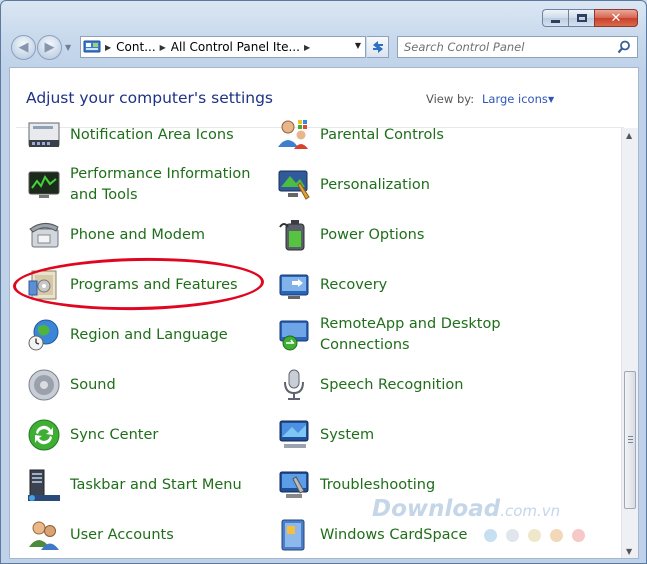 This screenshot has width=647, height=564. What do you see at coordinates (347, 434) in the screenshot?
I see `item-label: System` at bounding box center [347, 434].